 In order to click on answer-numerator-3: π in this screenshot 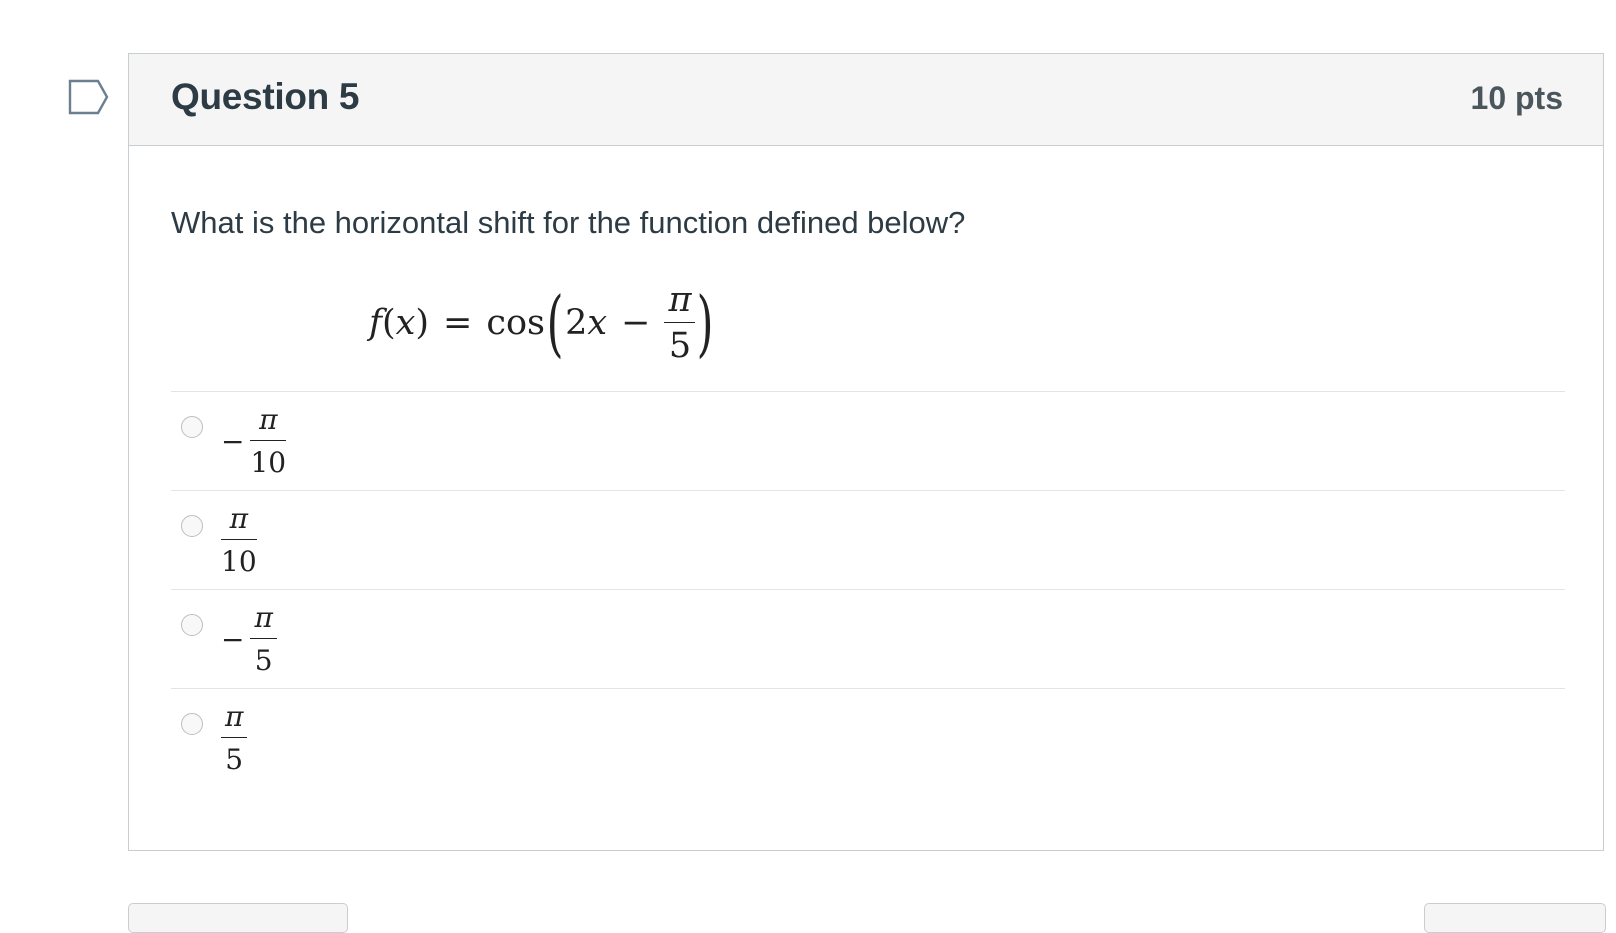, I will do `click(263, 617)`.